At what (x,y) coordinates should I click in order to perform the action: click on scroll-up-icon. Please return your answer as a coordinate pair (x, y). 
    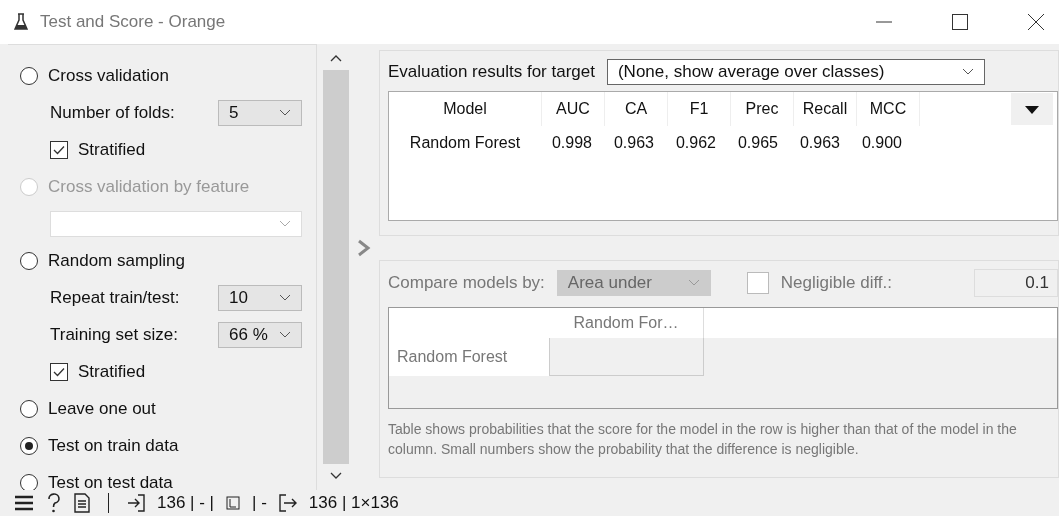
    Looking at the image, I should click on (336, 58).